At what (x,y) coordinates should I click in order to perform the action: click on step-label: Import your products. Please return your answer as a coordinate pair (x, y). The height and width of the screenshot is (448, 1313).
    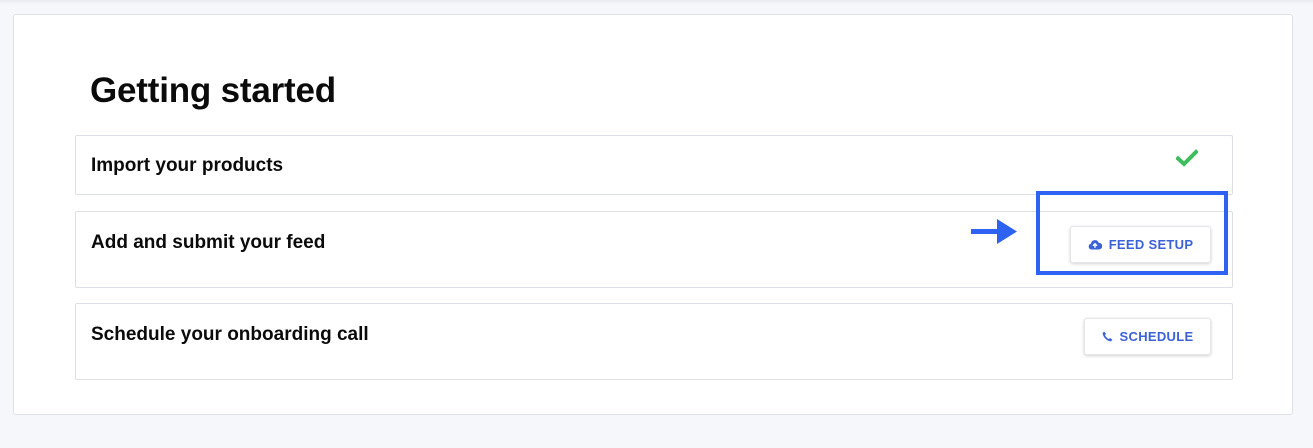
    Looking at the image, I should click on (187, 165).